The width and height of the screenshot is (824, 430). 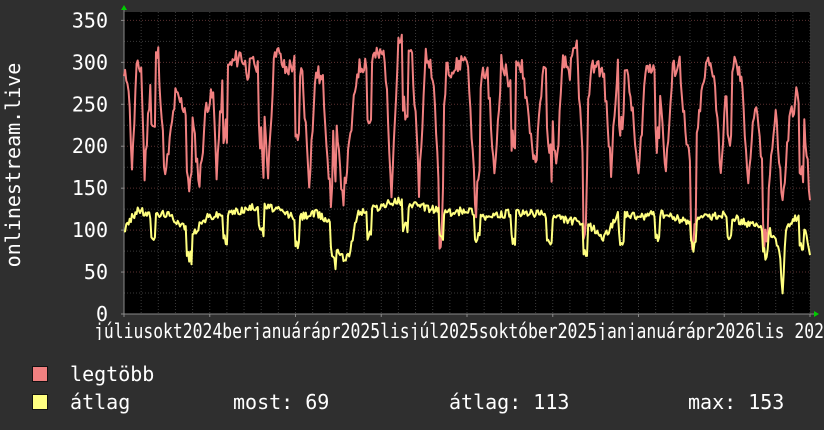 I want to click on x-axis-arrow, so click(x=816, y=314).